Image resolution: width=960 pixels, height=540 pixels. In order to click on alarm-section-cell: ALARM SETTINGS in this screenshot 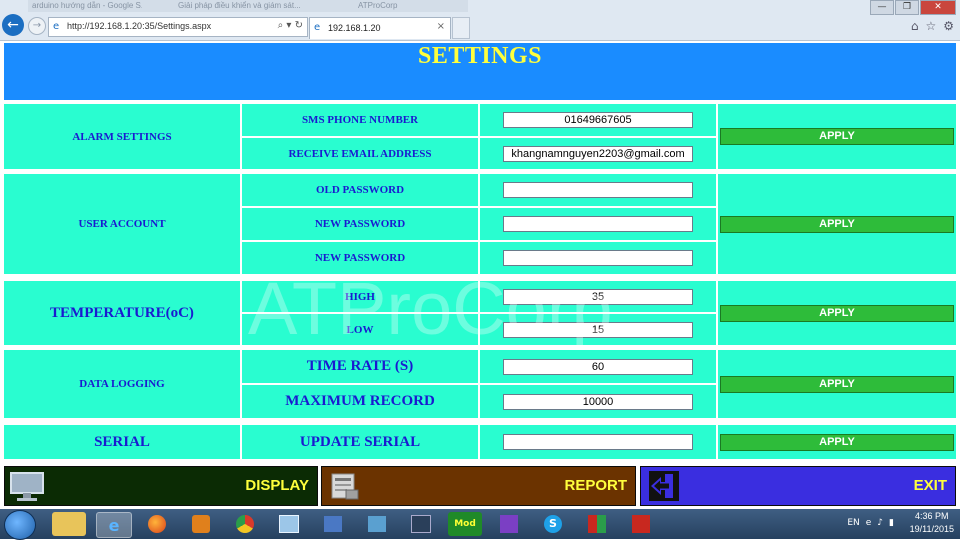, I will do `click(122, 136)`.